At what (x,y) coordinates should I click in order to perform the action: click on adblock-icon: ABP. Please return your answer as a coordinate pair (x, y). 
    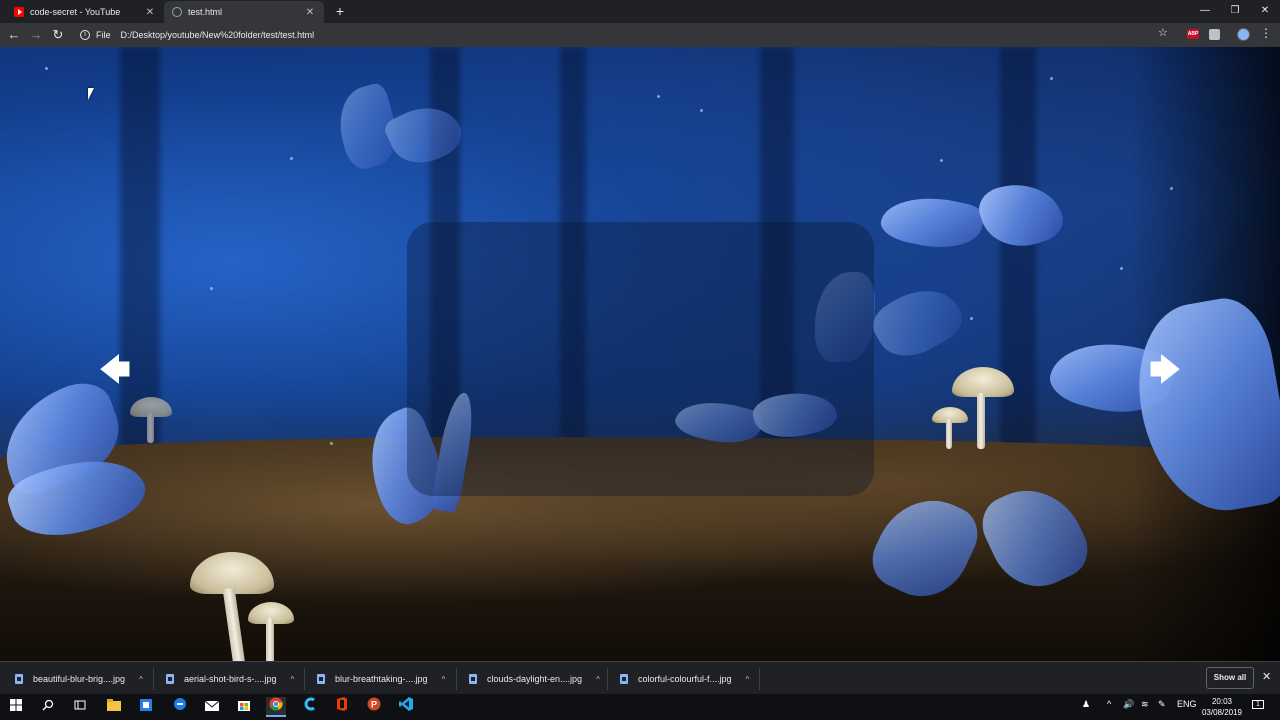
    Looking at the image, I should click on (1193, 34).